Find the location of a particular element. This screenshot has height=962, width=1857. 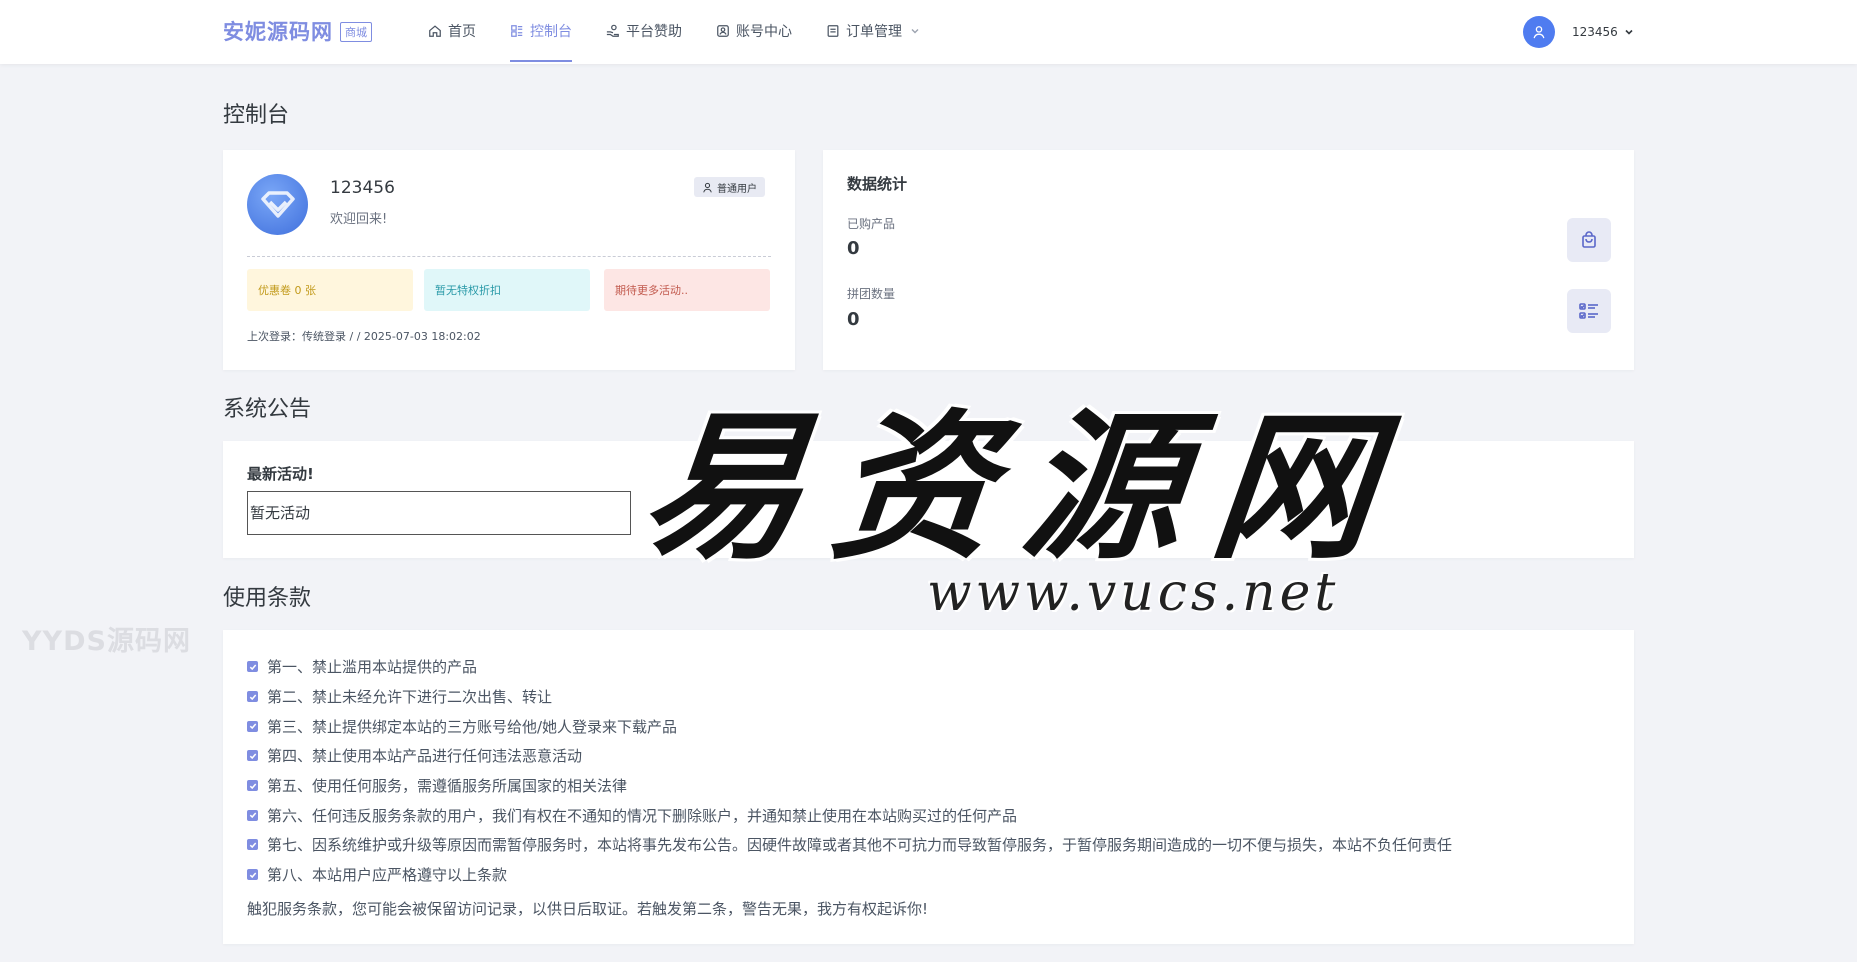

stats-card: 数据统计 已购产品 0 拼团数量 0 is located at coordinates (1228, 260).